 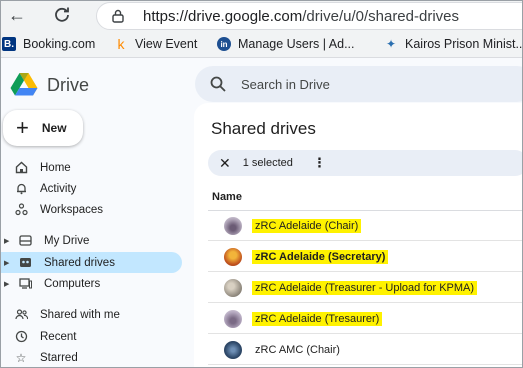 I want to click on computer-icon, so click(x=25, y=284).